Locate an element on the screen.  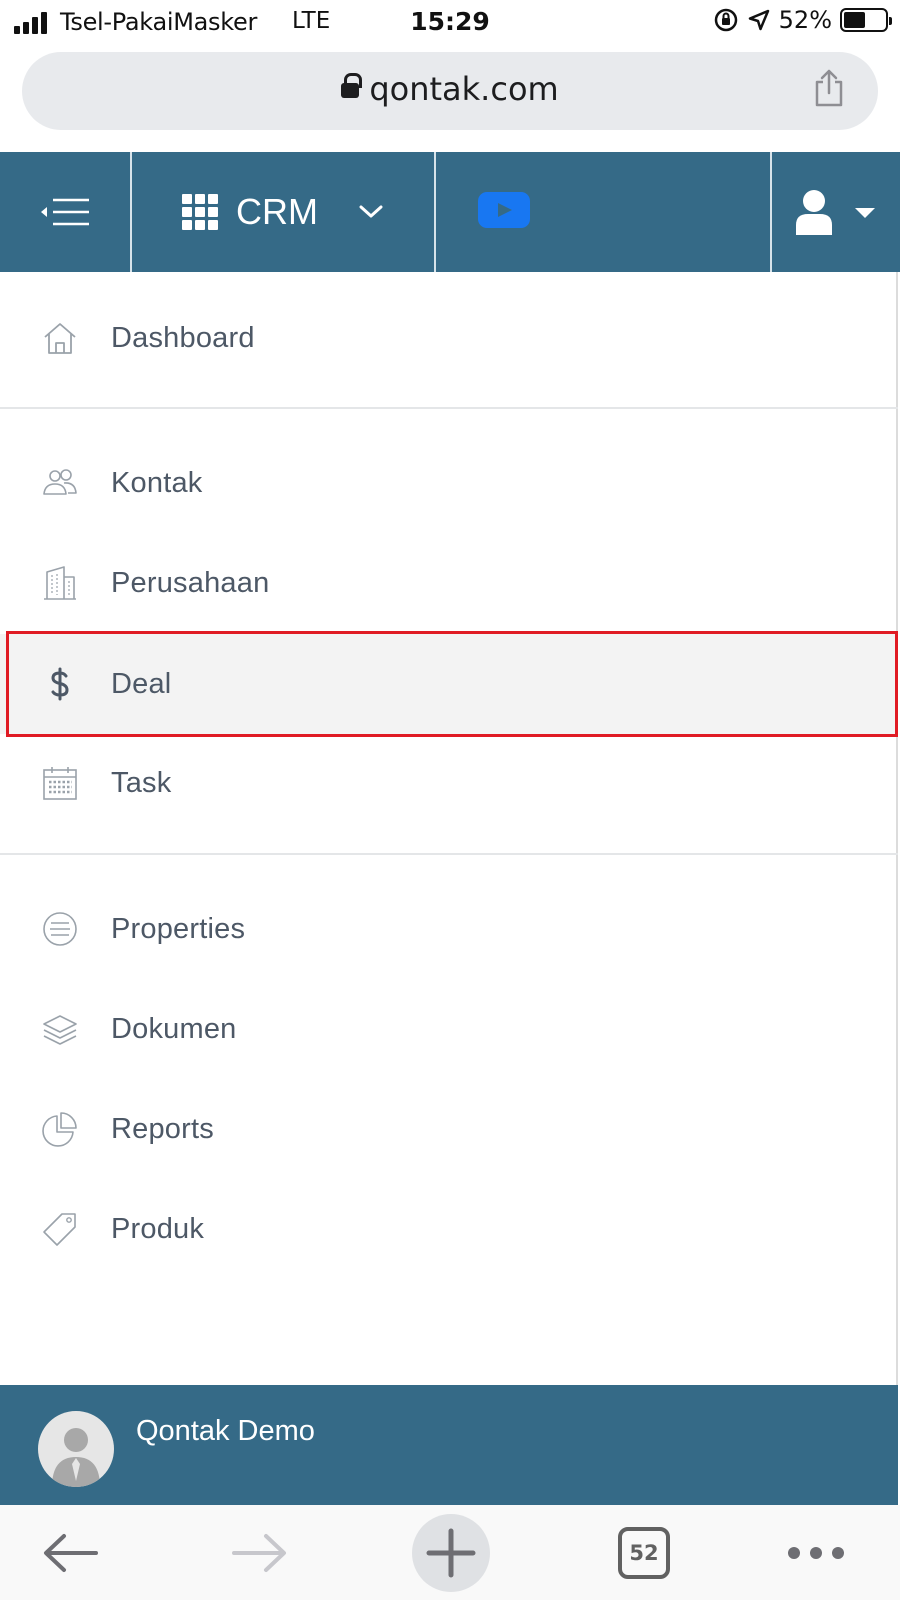
menu-item-dokumen: Dokumen is located at coordinates (449, 1029).